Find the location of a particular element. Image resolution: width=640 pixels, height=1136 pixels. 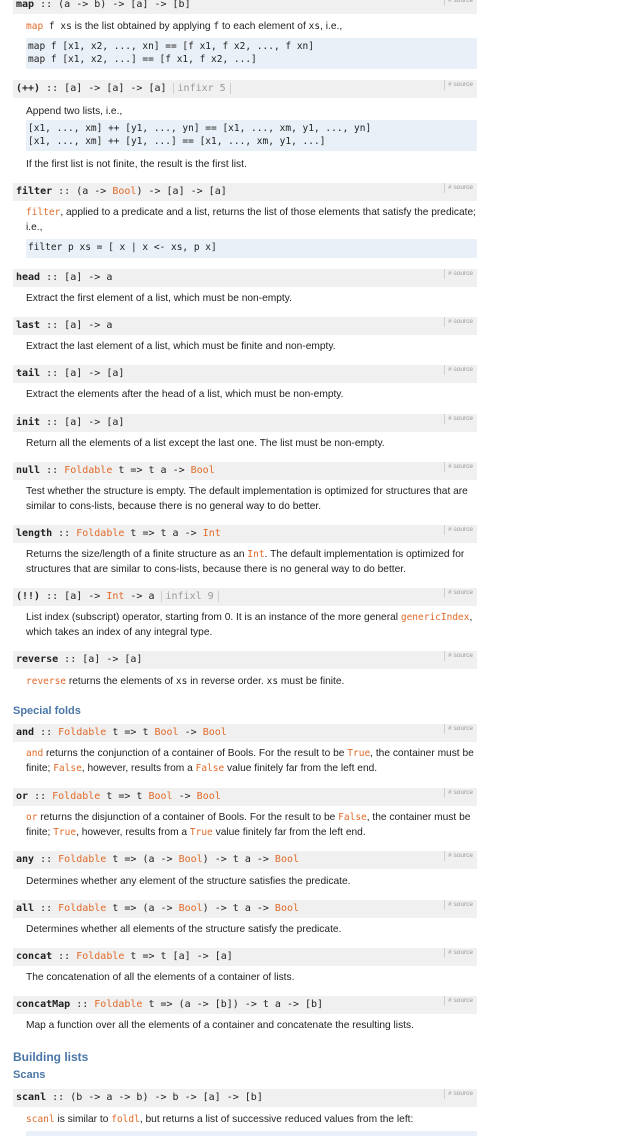

map-signature: map :: (a -> b) -> [a] -> [b] # source is located at coordinates (245, 7).